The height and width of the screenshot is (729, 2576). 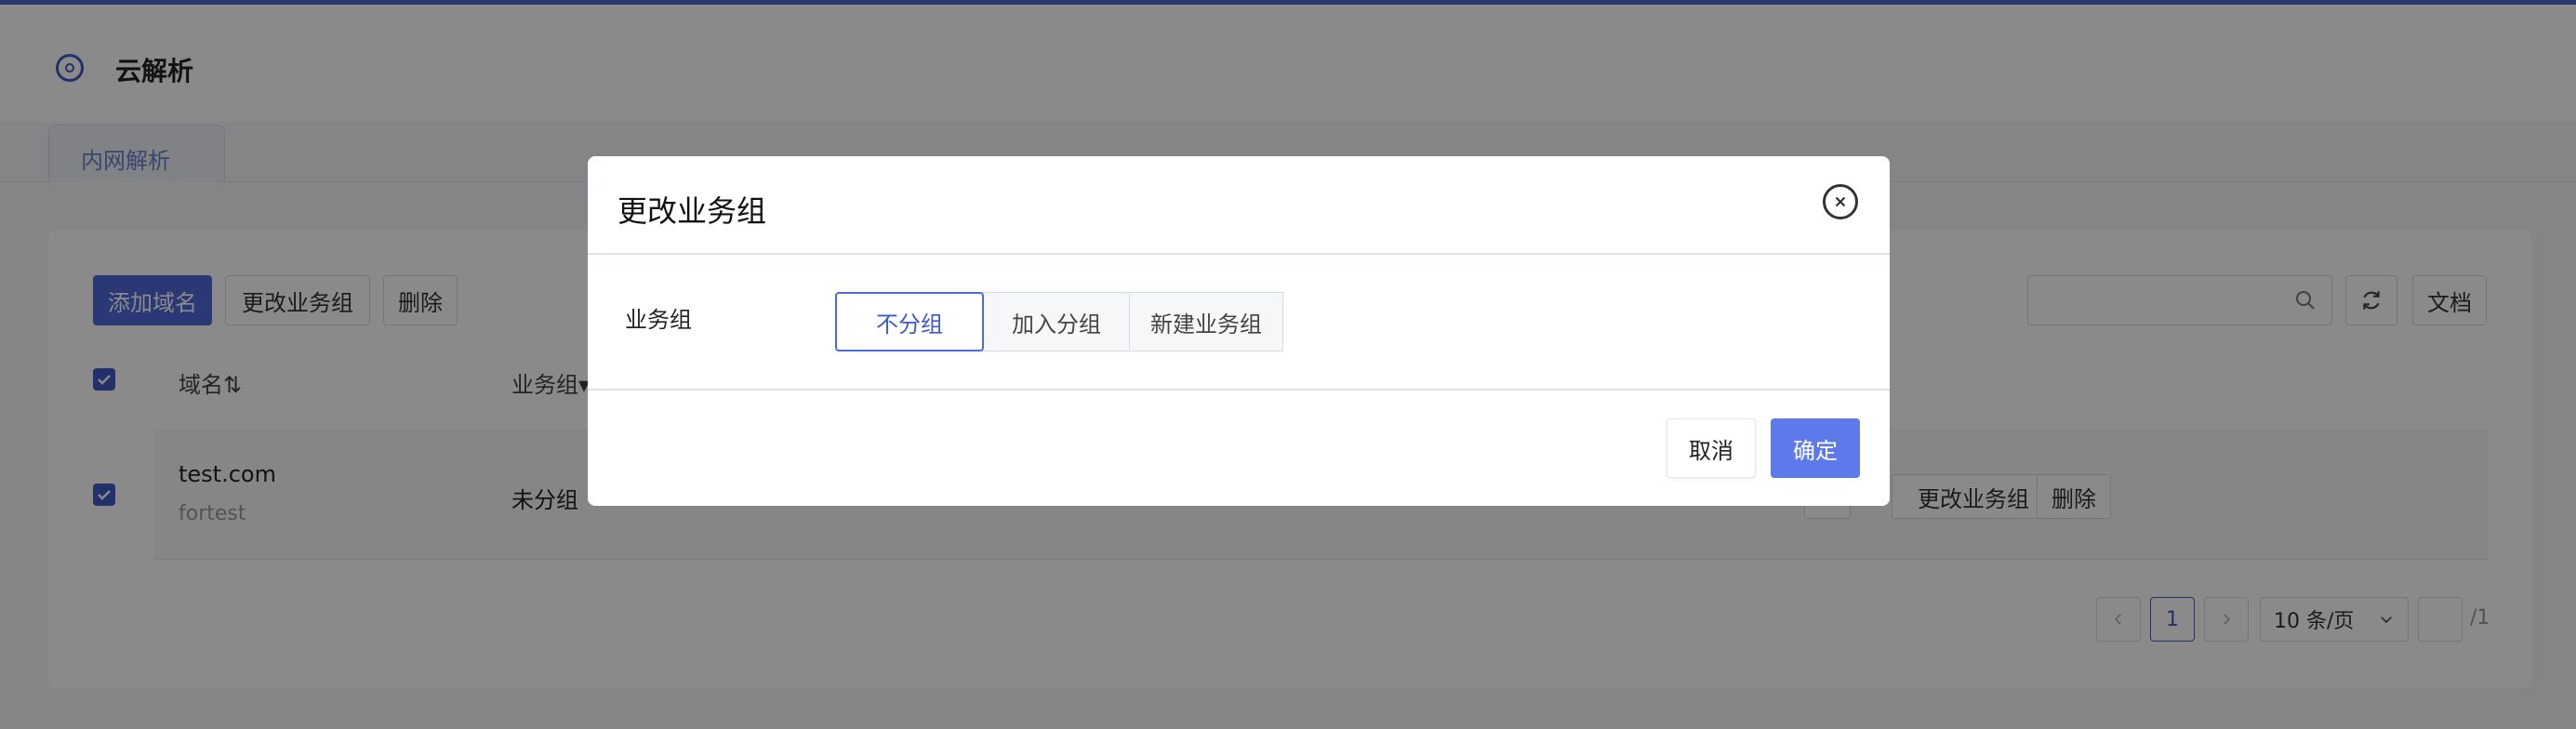 I want to click on option-no-group: 不分组, so click(x=909, y=321).